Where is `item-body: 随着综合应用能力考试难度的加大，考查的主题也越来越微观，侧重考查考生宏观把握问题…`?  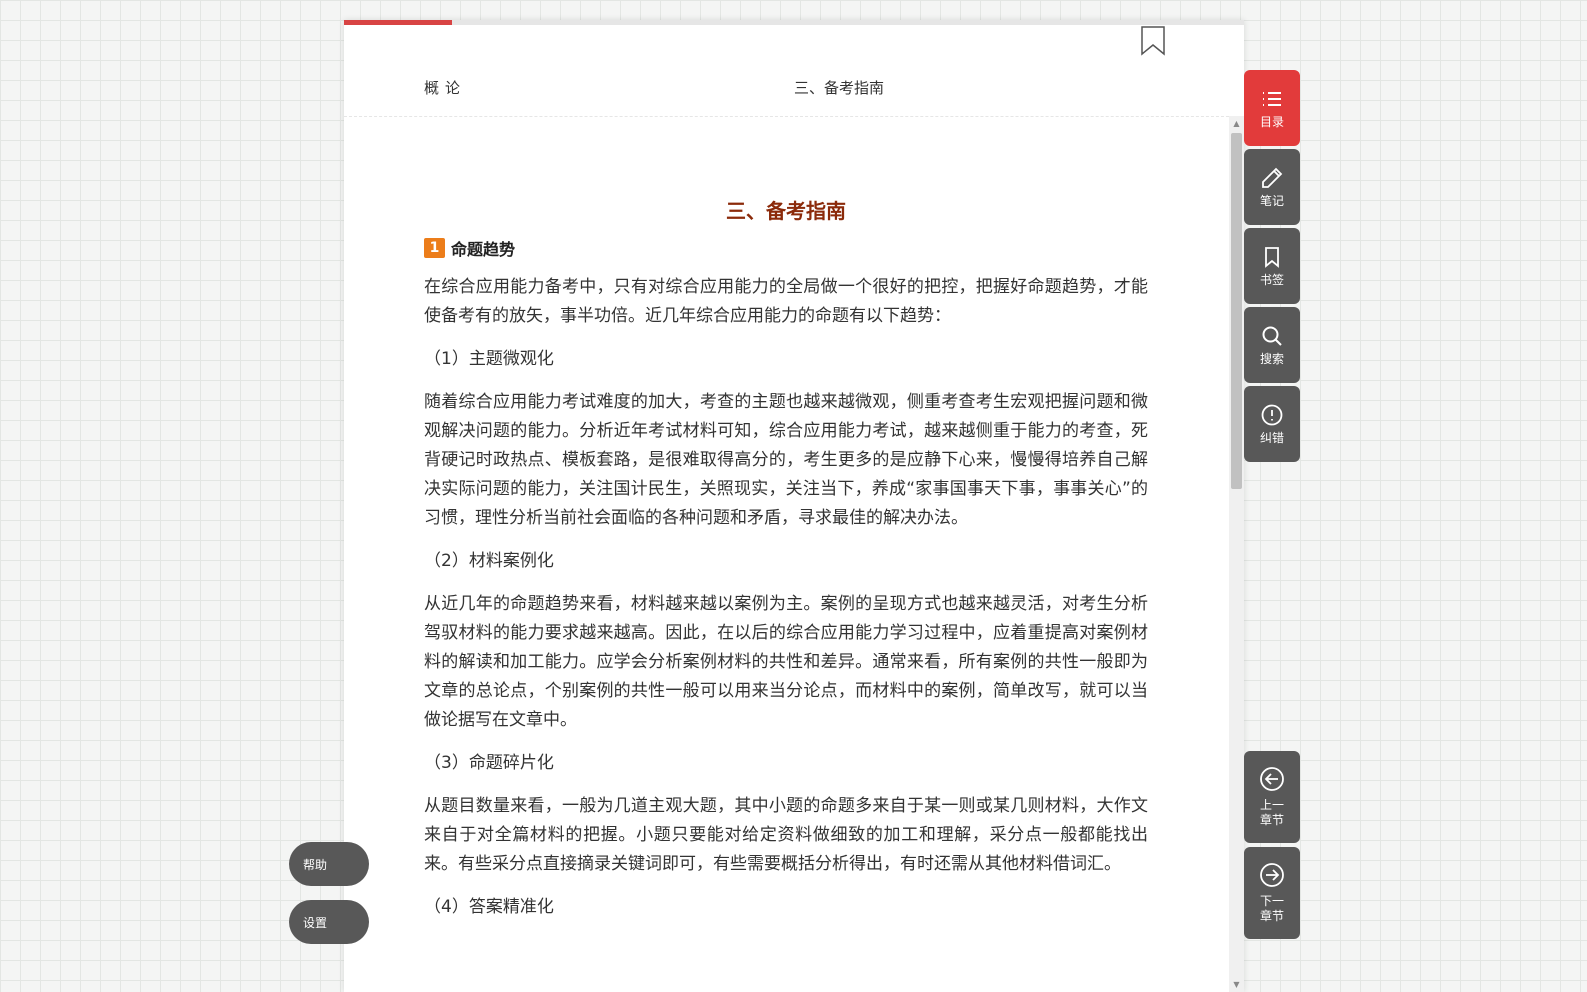 item-body: 随着综合应用能力考试难度的加大，考查的主题也越来越微观，侧重考查考生宏观把握问题… is located at coordinates (786, 460).